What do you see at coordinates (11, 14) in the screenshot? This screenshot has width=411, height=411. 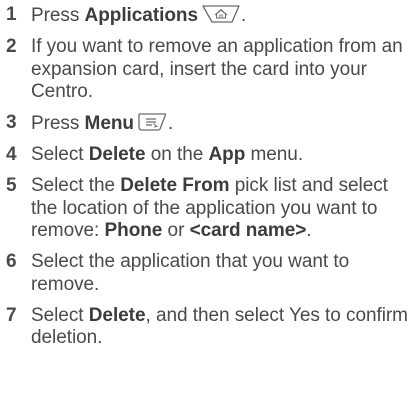 I see `step-number: 1` at bounding box center [11, 14].